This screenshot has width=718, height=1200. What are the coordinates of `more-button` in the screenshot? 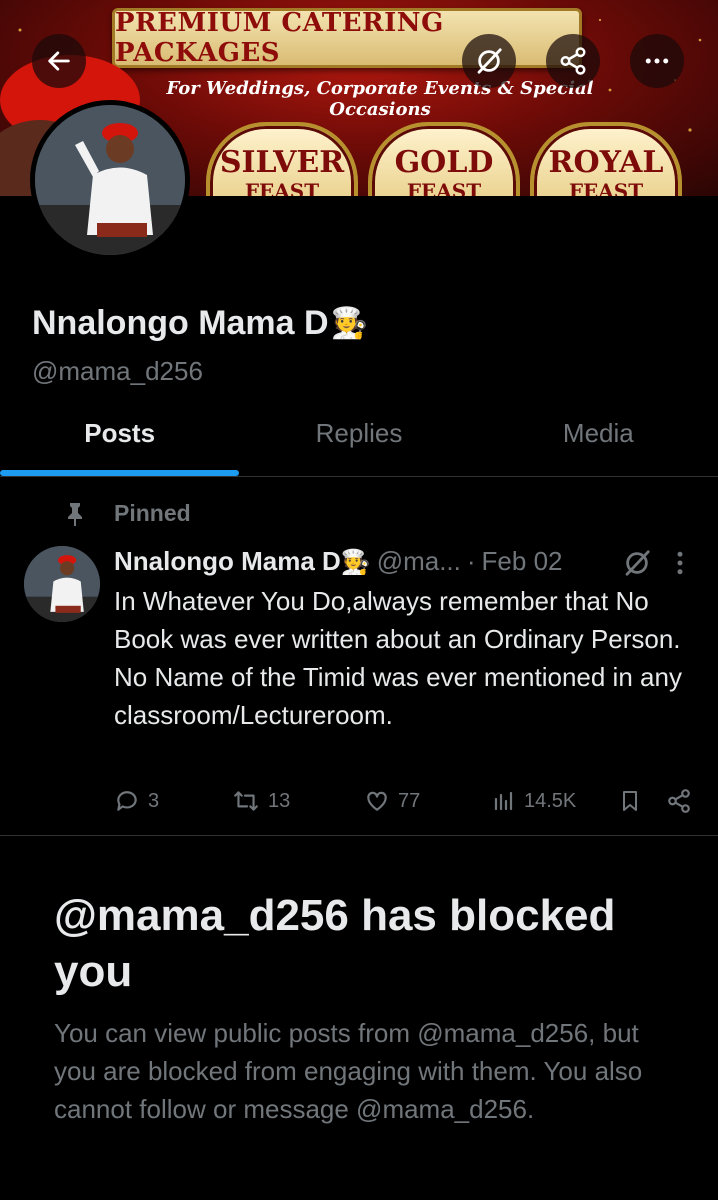 It's located at (657, 61).